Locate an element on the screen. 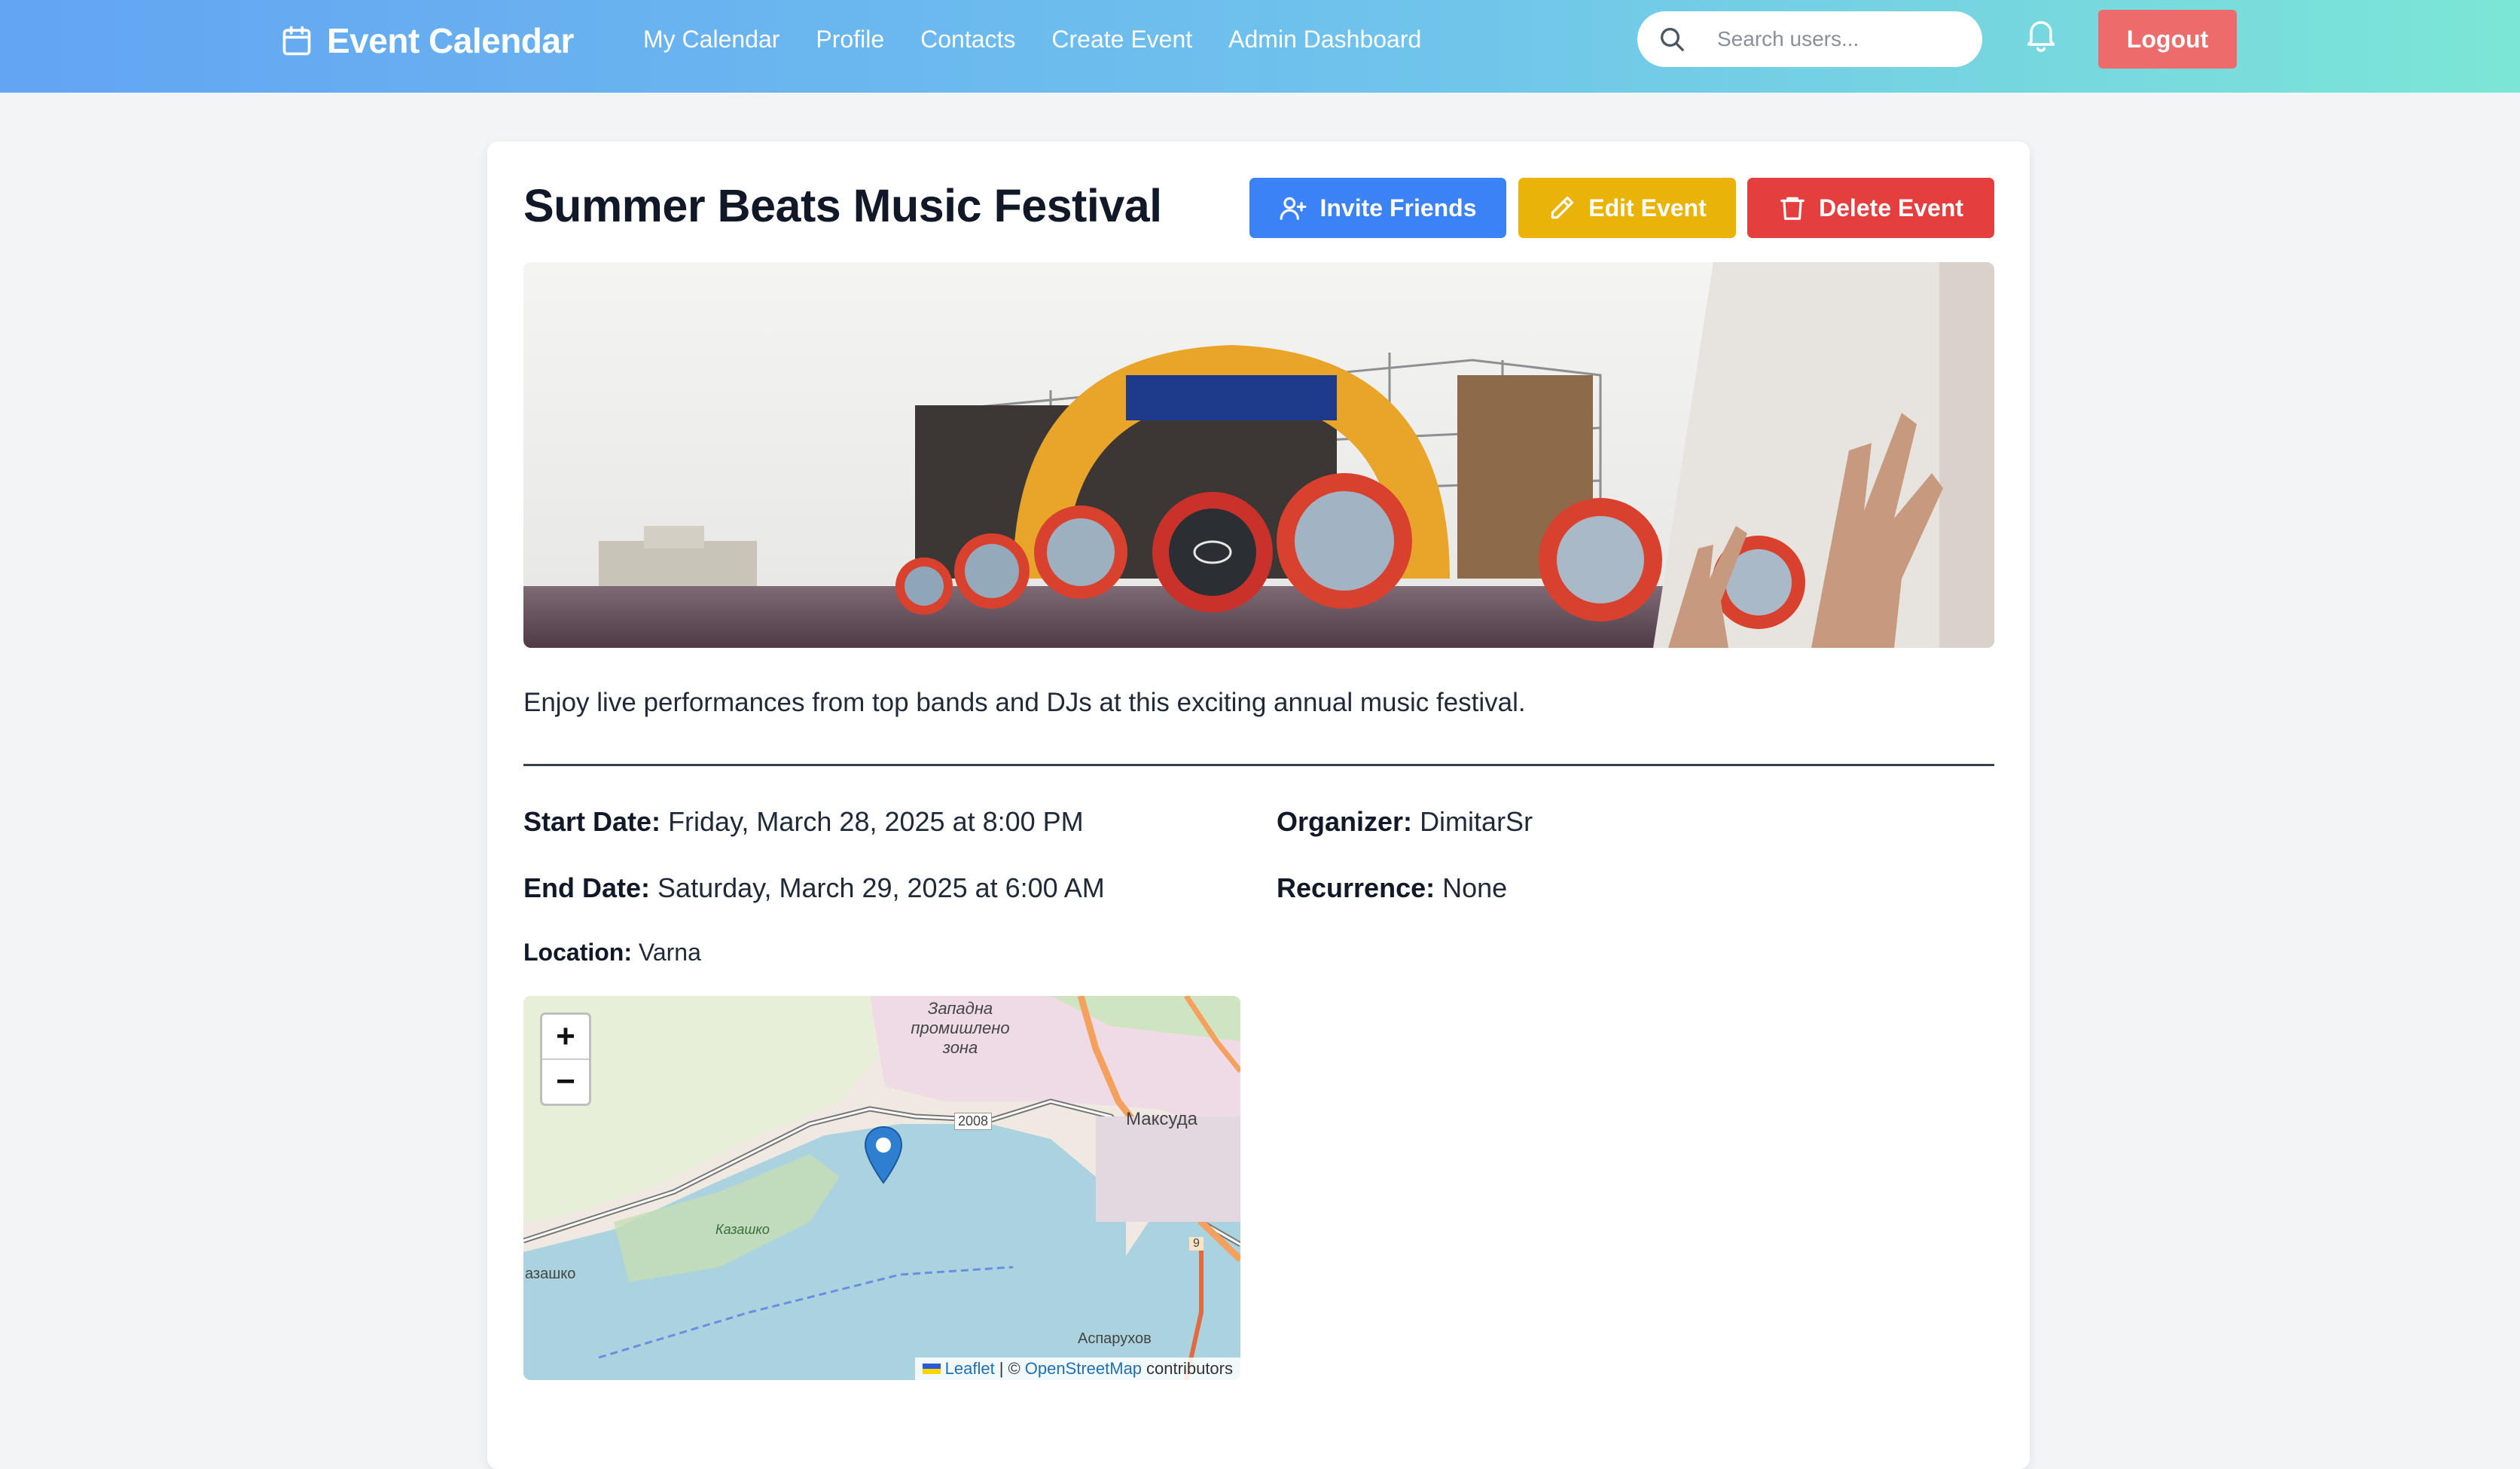 The width and height of the screenshot is (2520, 1469). trash-icon is located at coordinates (1792, 208).